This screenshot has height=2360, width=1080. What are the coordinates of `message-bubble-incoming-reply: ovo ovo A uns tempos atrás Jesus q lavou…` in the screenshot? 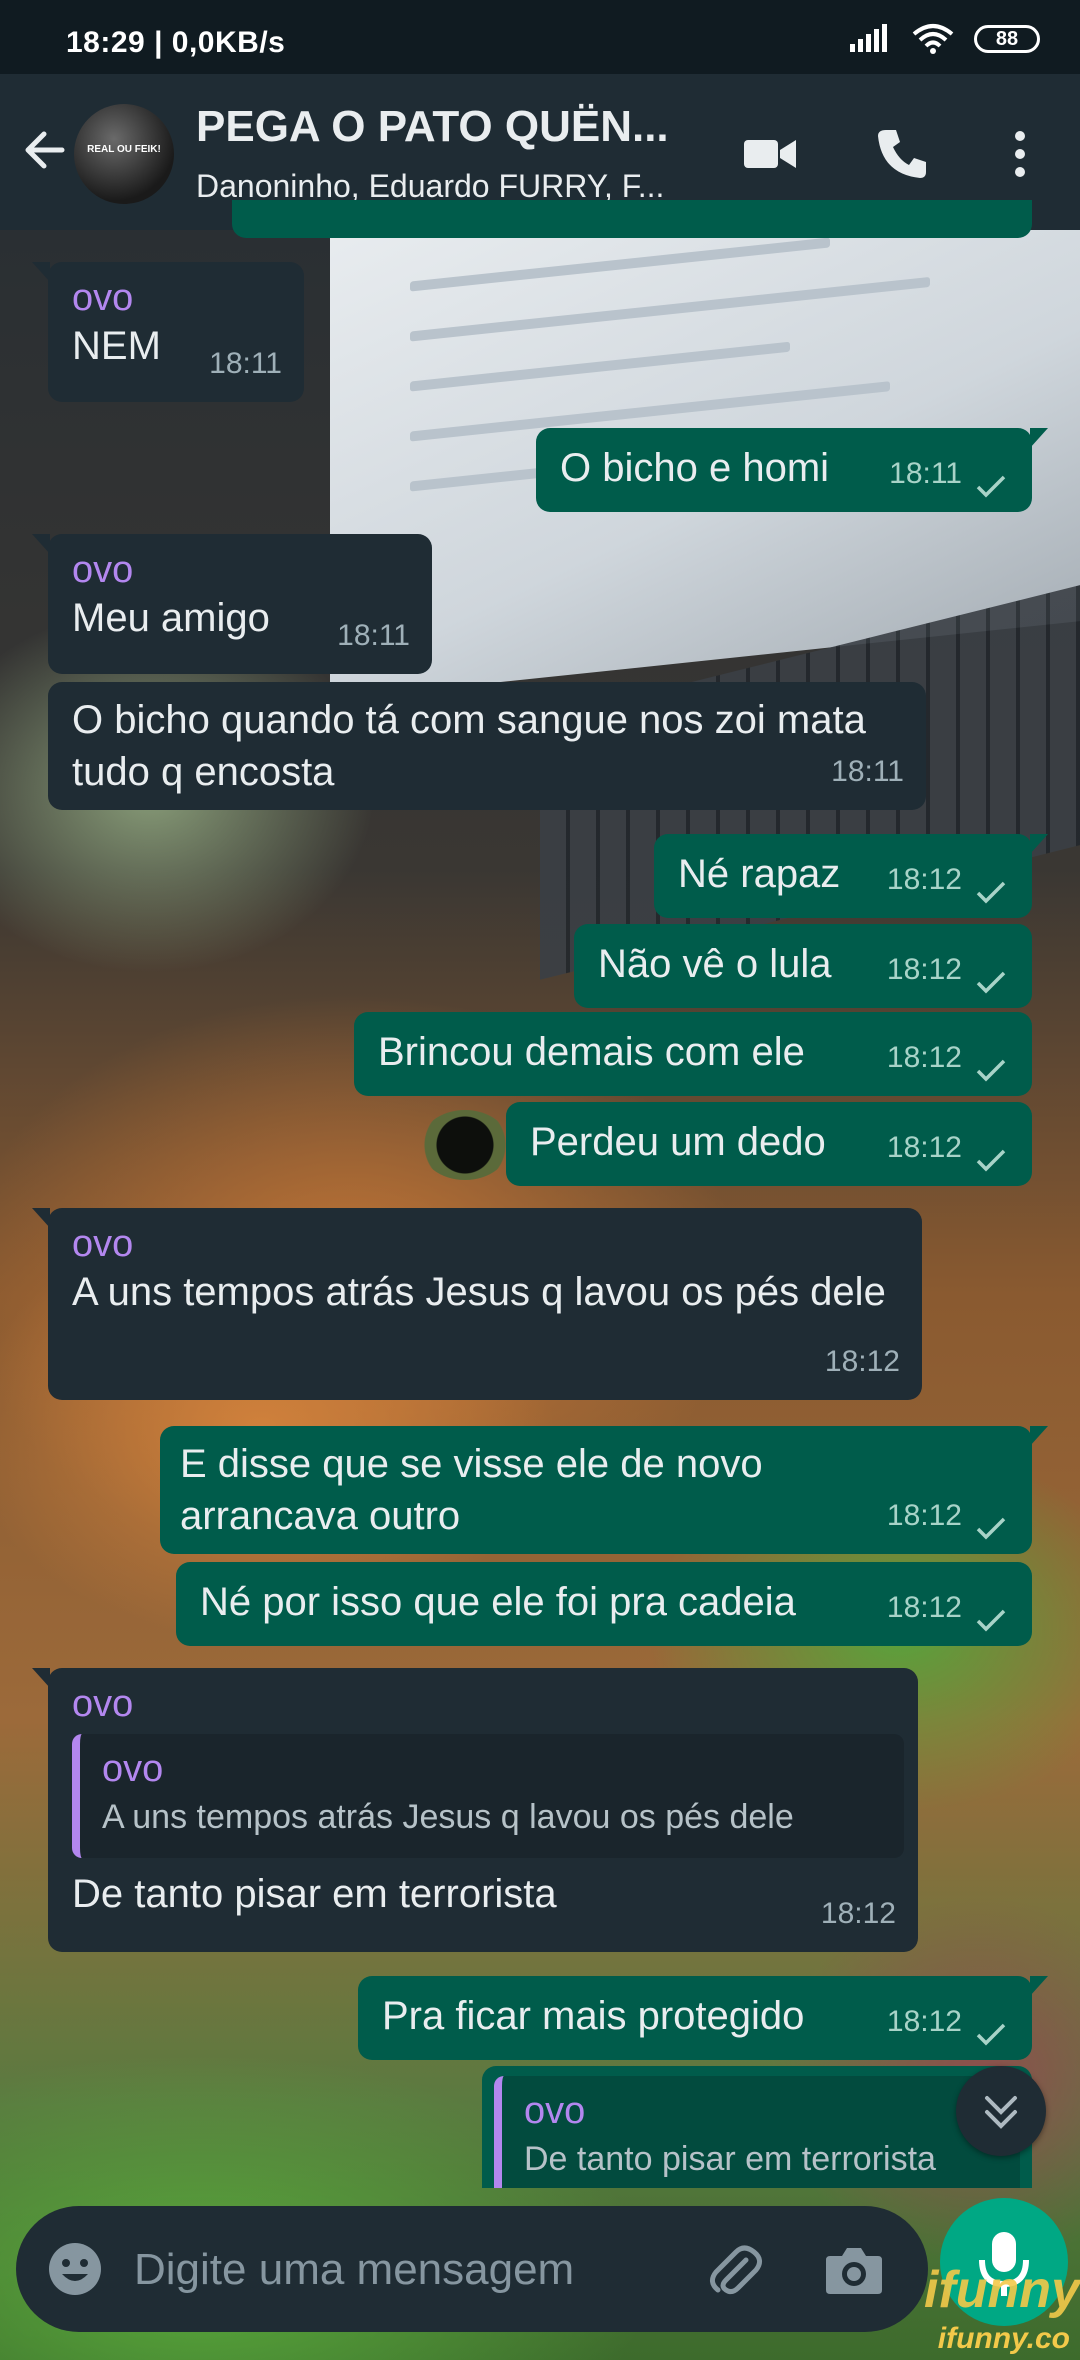 It's located at (475, 1810).